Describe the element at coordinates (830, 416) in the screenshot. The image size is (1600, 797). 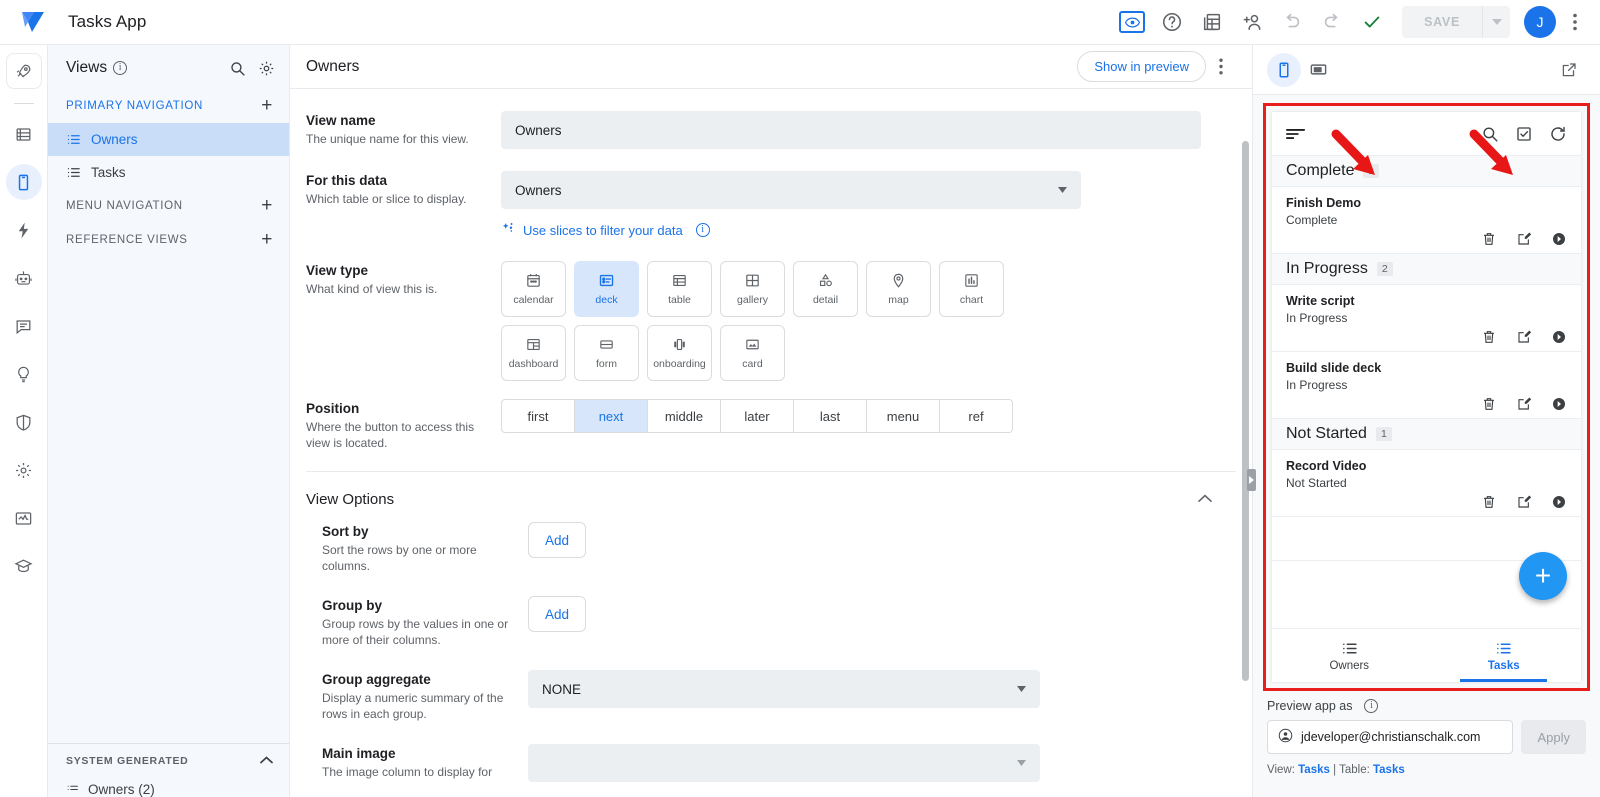
I see `position-option-last: last` at that location.